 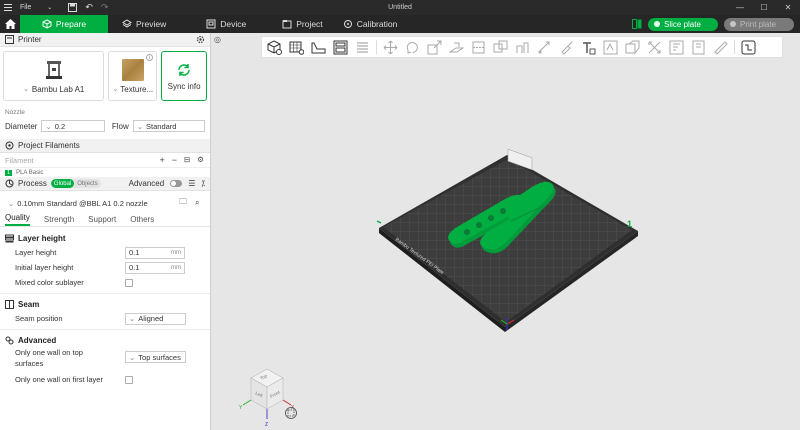 What do you see at coordinates (49, 352) in the screenshot?
I see `one-wall-top-label: Only one wall on top` at bounding box center [49, 352].